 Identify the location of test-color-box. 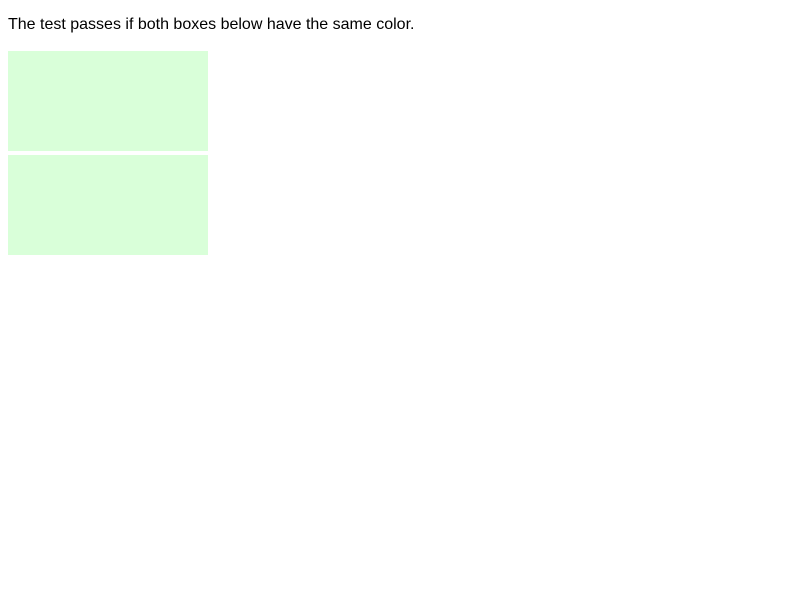
(108, 205).